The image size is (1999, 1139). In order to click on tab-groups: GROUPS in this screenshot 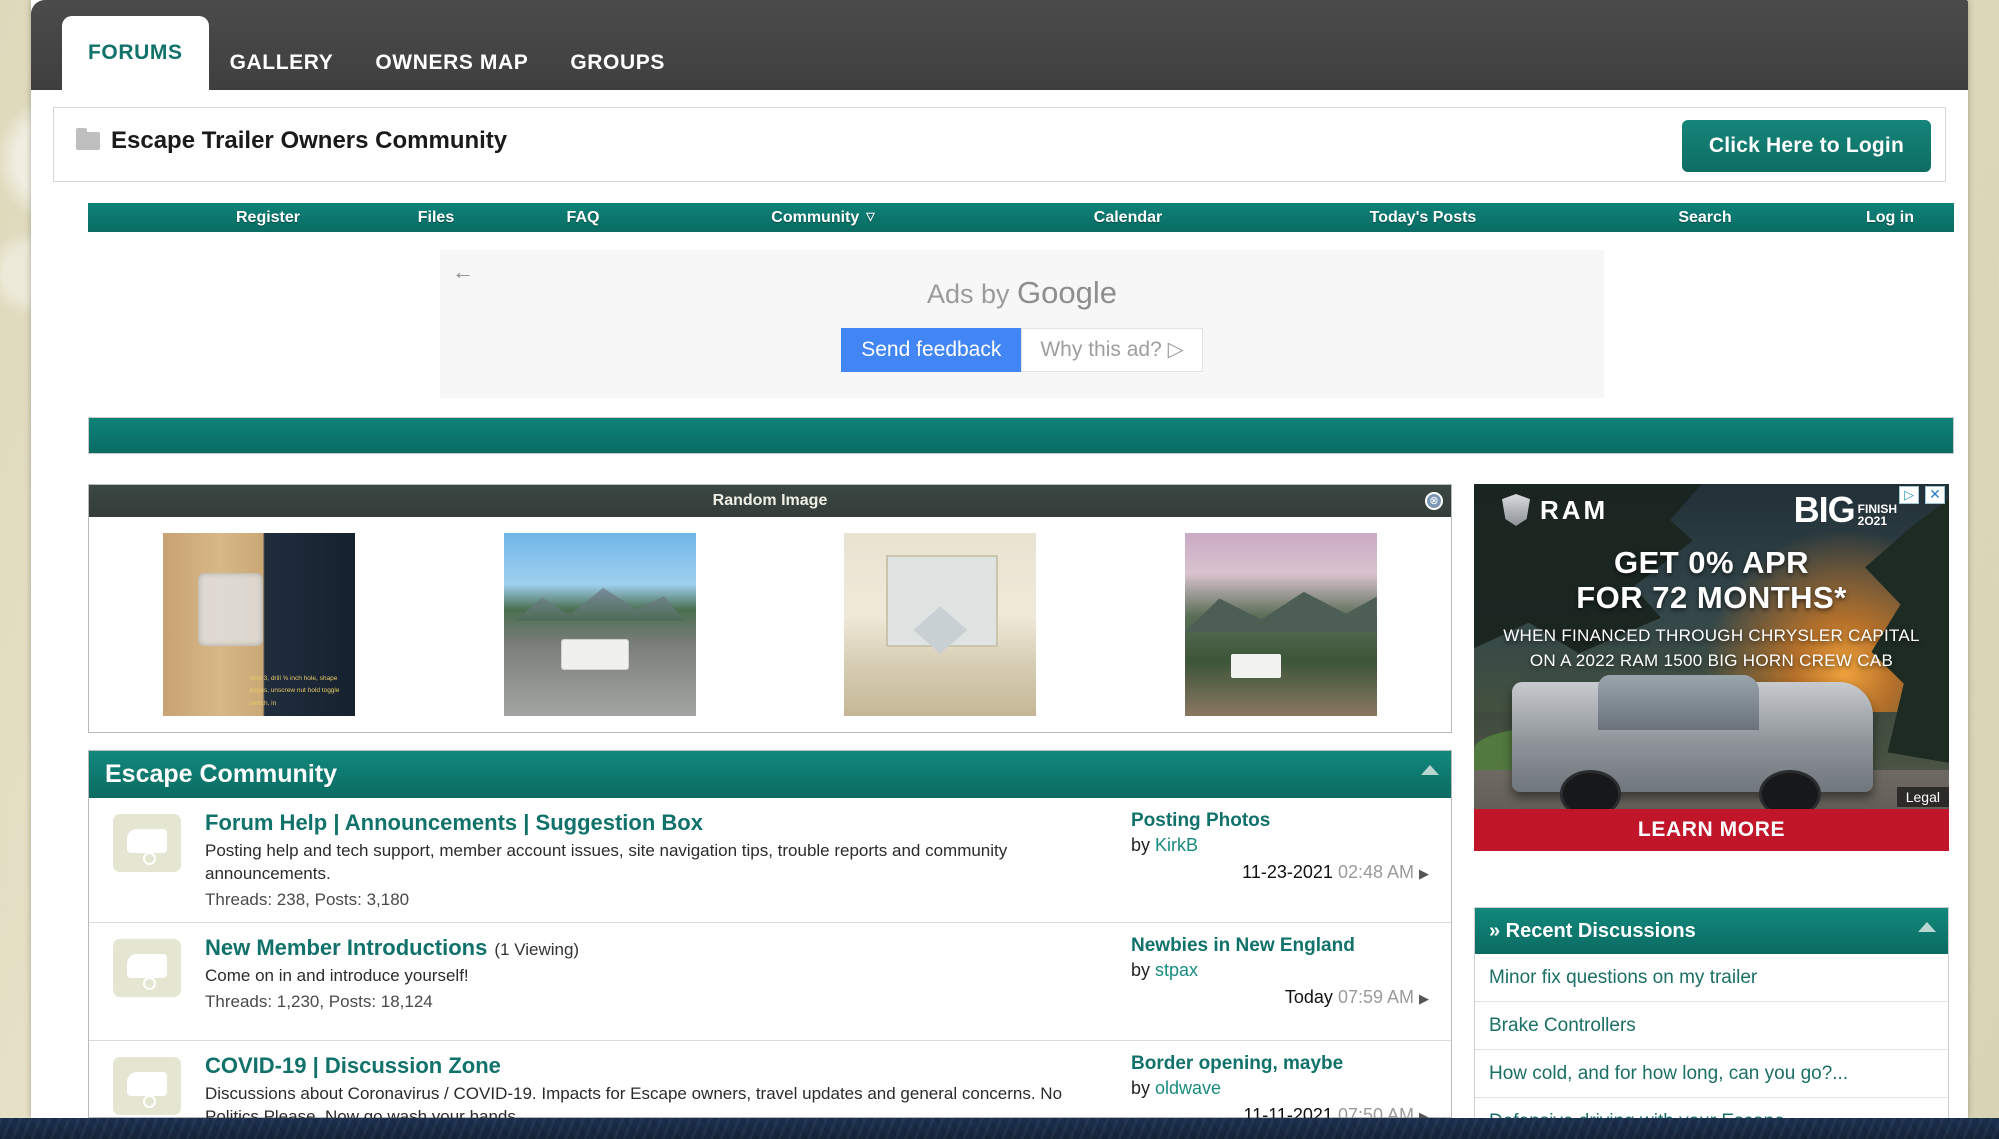, I will do `click(617, 62)`.